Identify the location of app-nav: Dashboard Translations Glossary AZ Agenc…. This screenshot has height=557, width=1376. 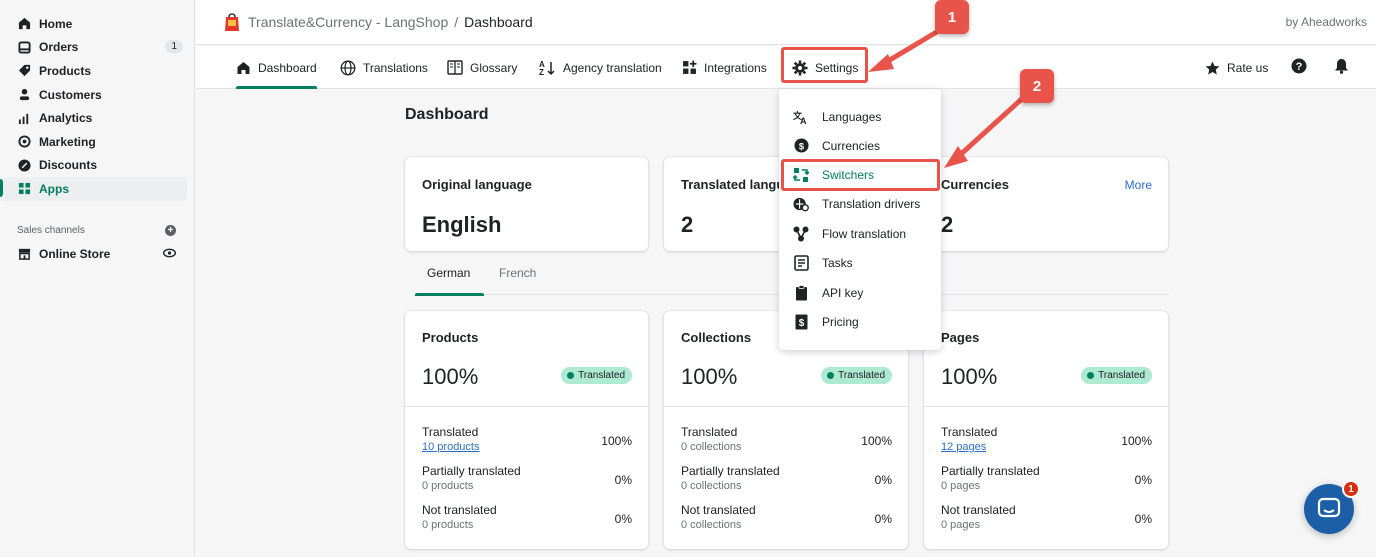
(786, 67).